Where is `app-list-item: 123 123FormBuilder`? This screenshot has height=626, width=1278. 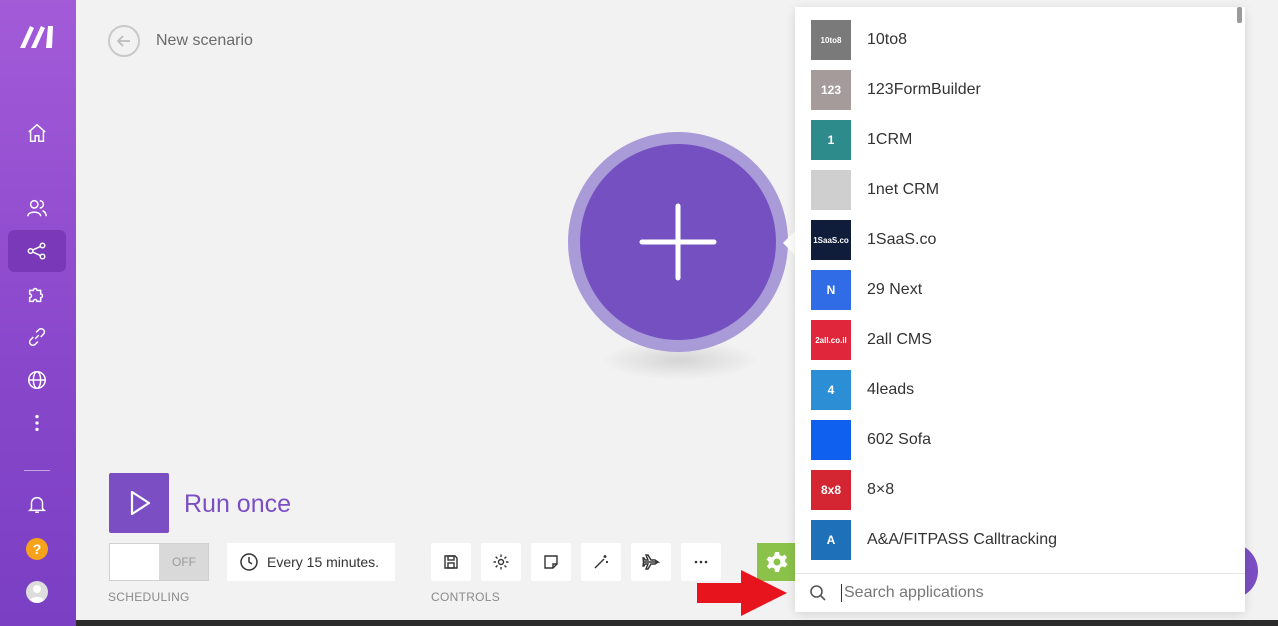
app-list-item: 123 123FormBuilder is located at coordinates (1015, 90).